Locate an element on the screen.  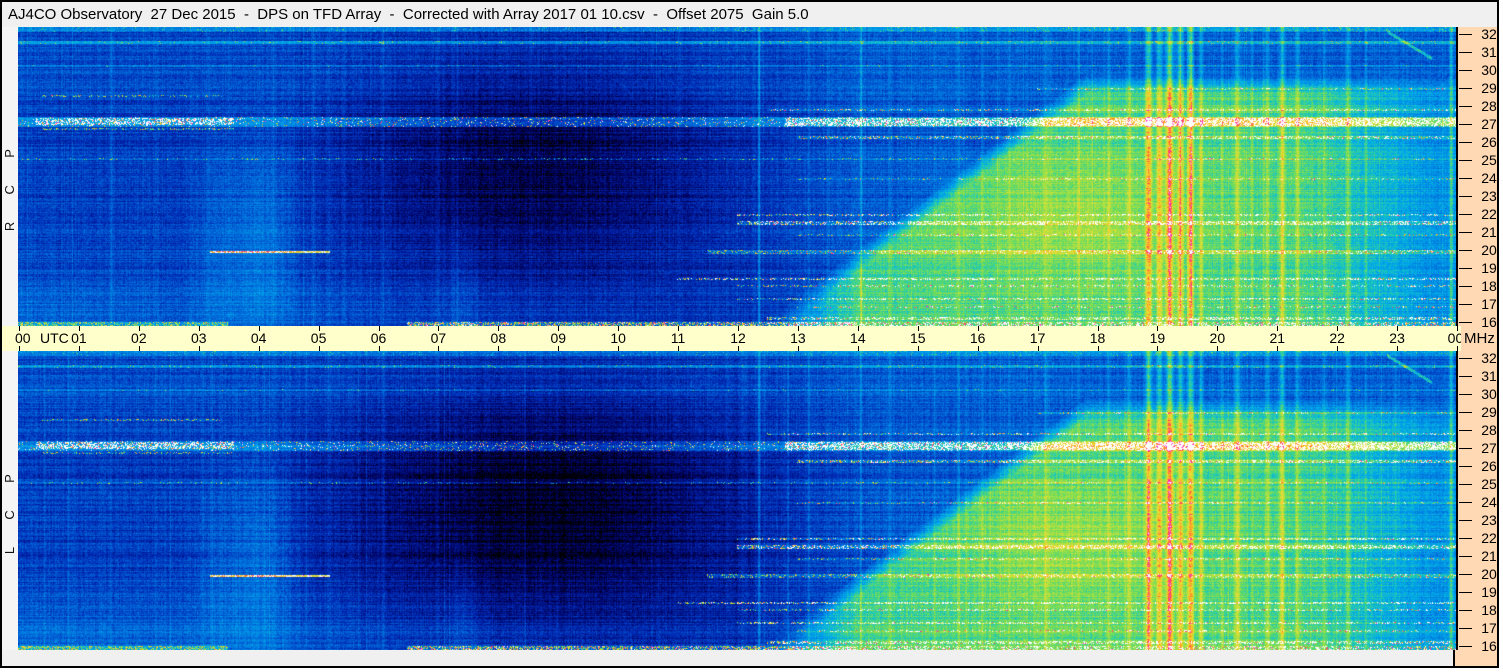
freq-label: 30 is located at coordinates (1489, 394).